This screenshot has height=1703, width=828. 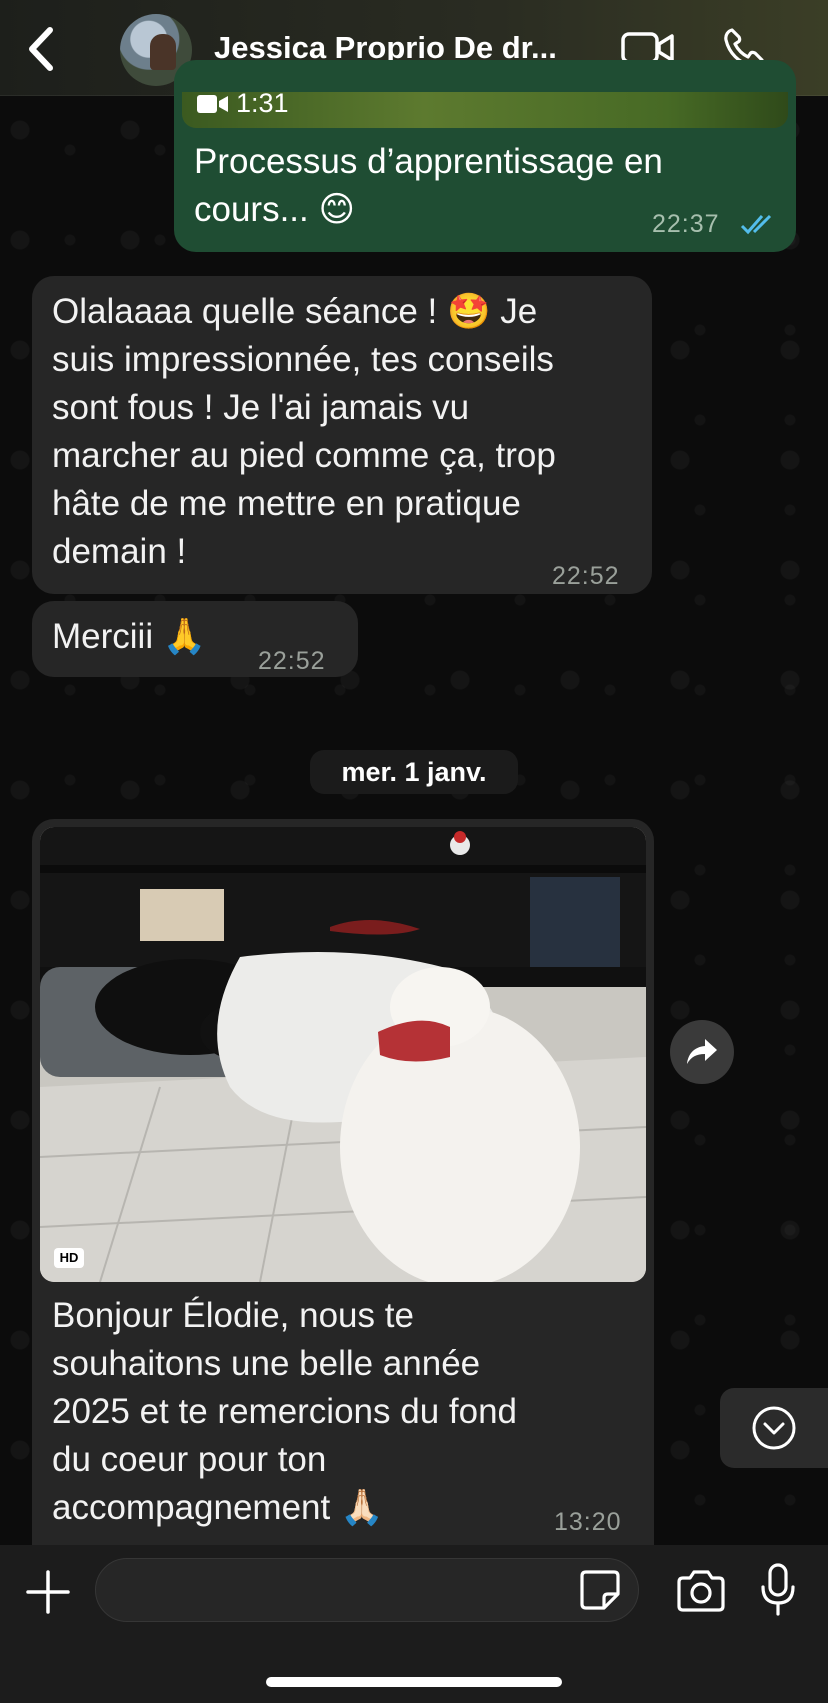 What do you see at coordinates (304, 455) in the screenshot?
I see `message-line: marcher au pied comme ça, trop` at bounding box center [304, 455].